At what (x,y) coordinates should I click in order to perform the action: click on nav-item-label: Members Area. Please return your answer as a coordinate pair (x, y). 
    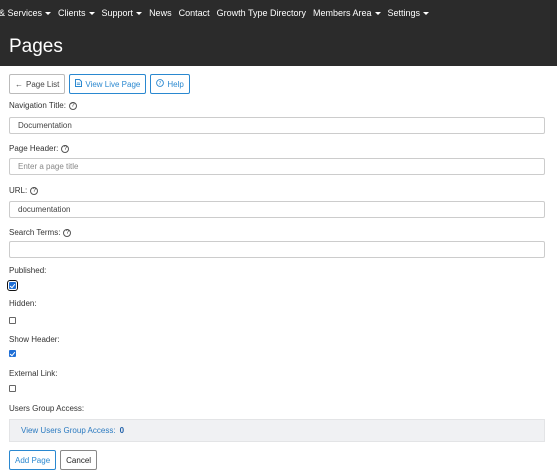
    Looking at the image, I should click on (342, 13).